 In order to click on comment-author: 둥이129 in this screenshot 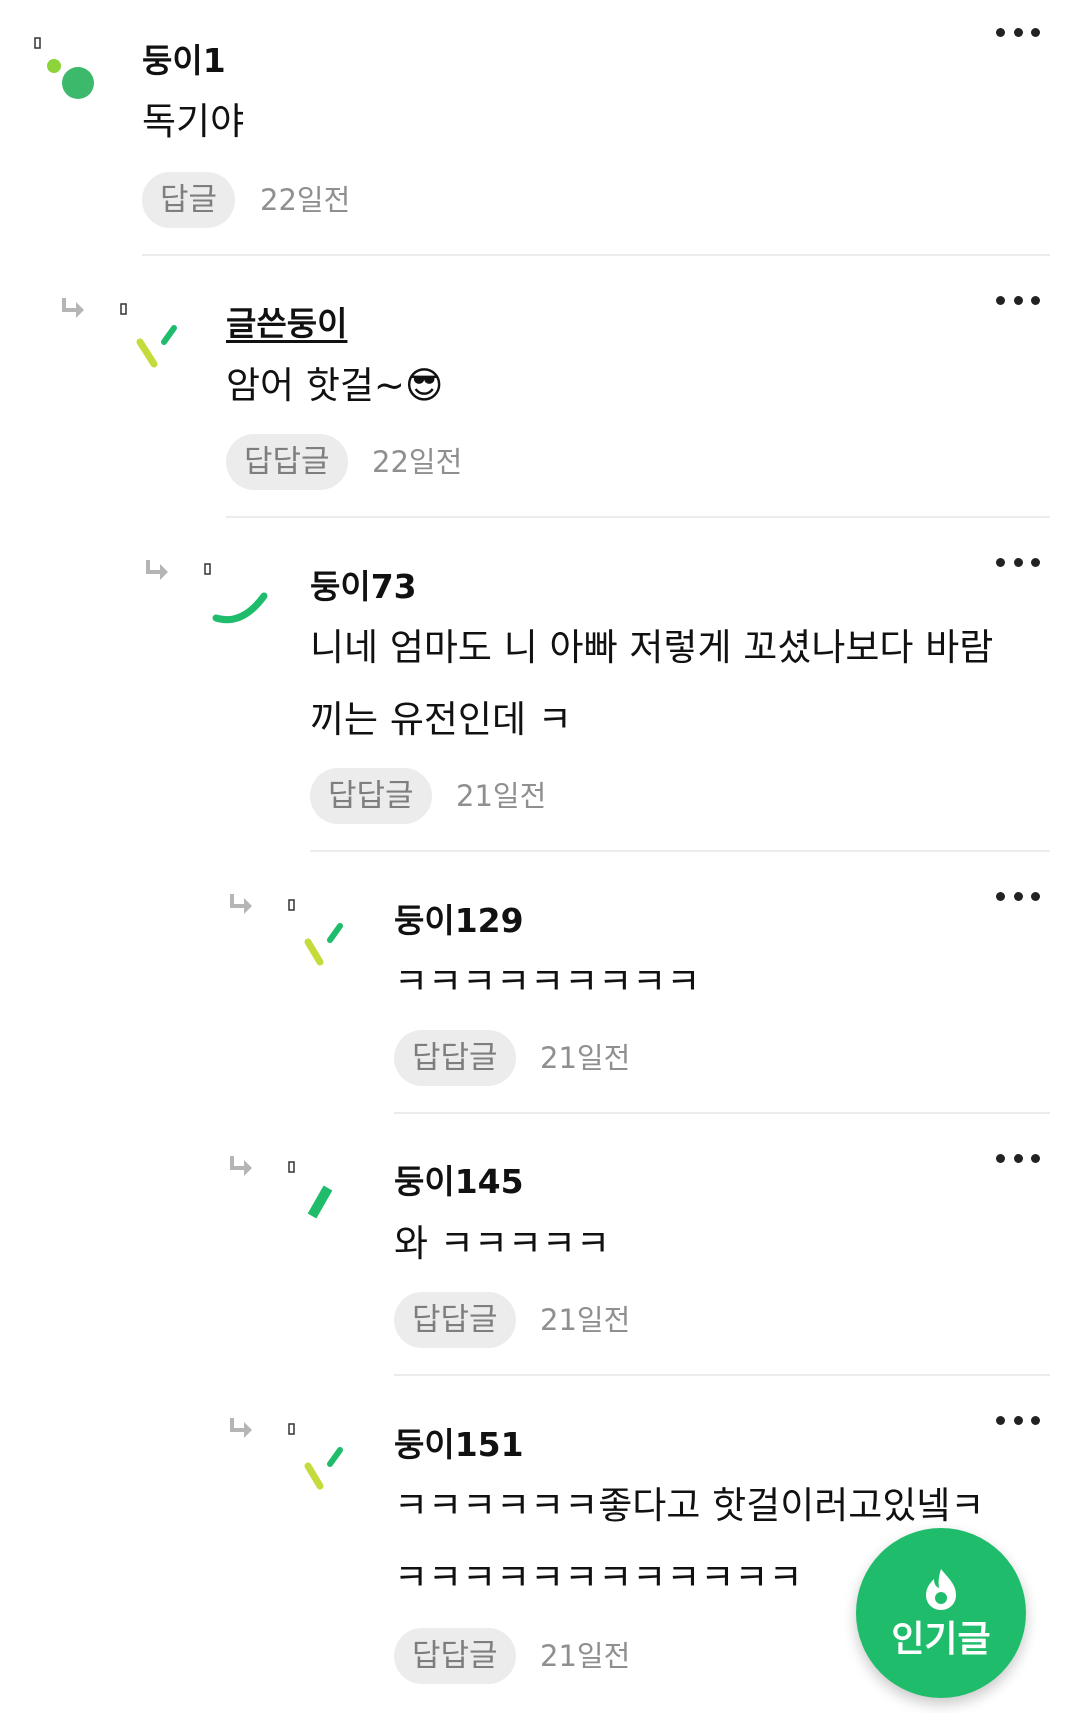, I will do `click(459, 918)`.